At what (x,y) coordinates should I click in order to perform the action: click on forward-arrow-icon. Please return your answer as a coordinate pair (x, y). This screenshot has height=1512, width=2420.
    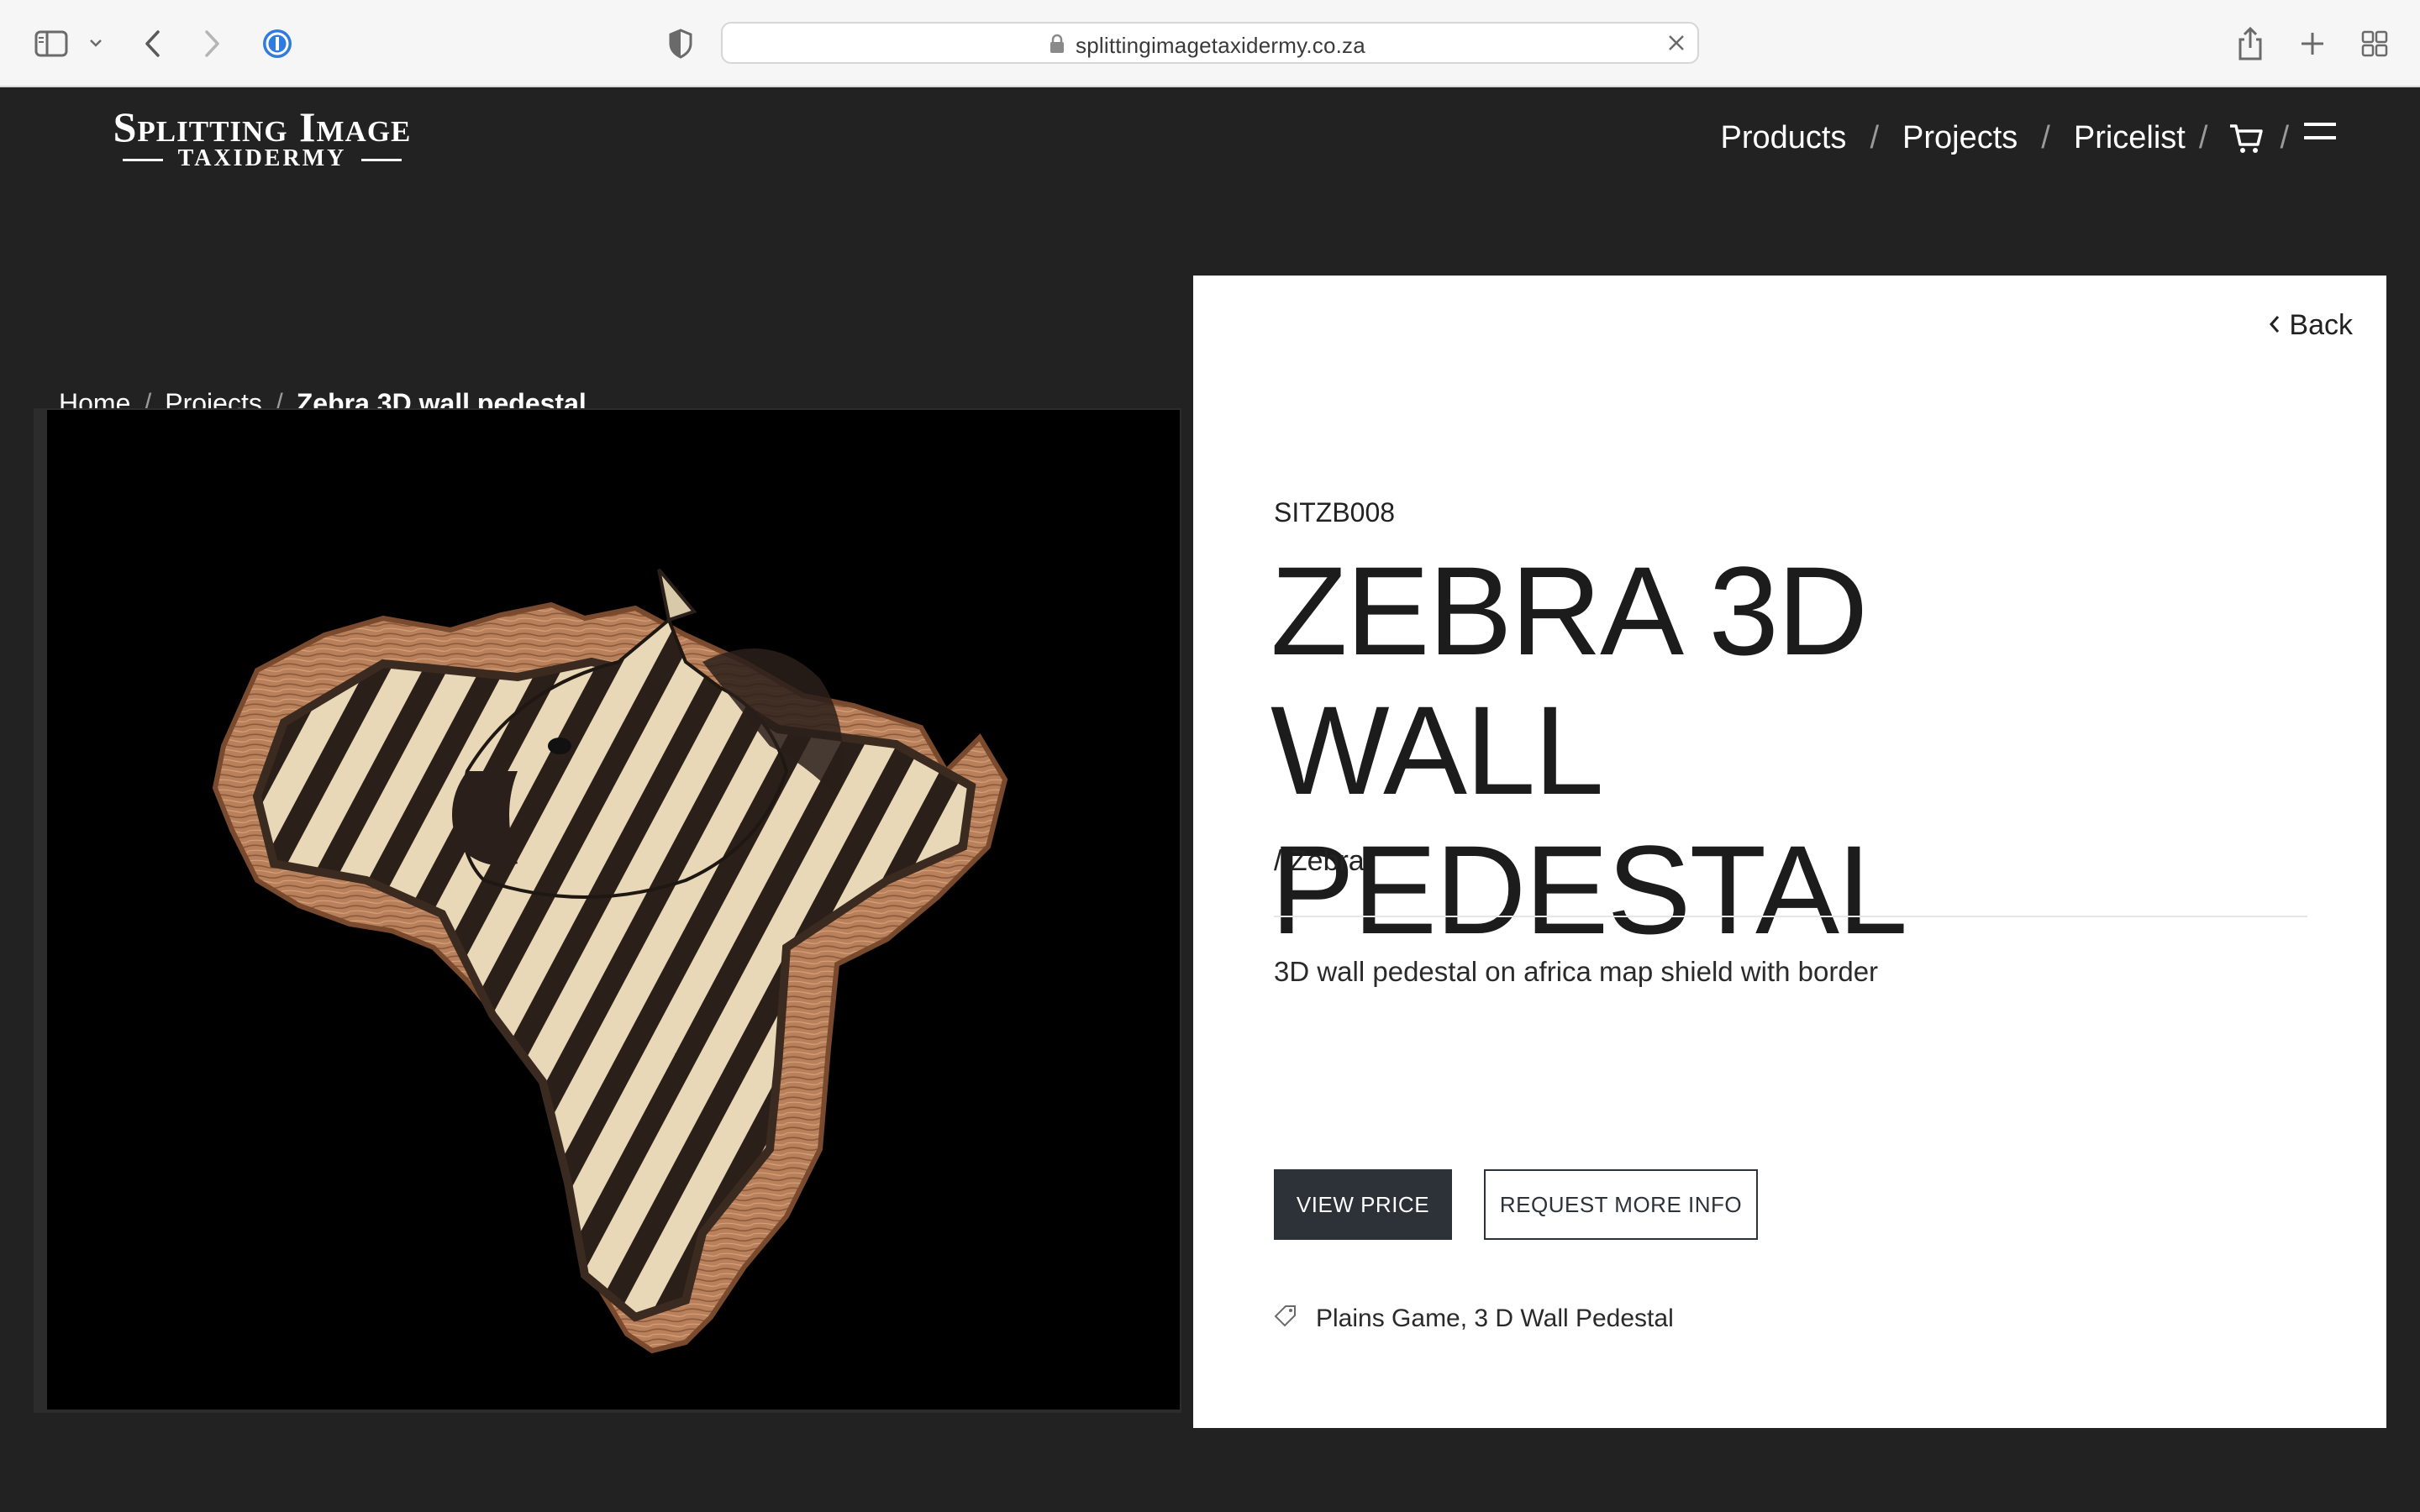
    Looking at the image, I should click on (212, 43).